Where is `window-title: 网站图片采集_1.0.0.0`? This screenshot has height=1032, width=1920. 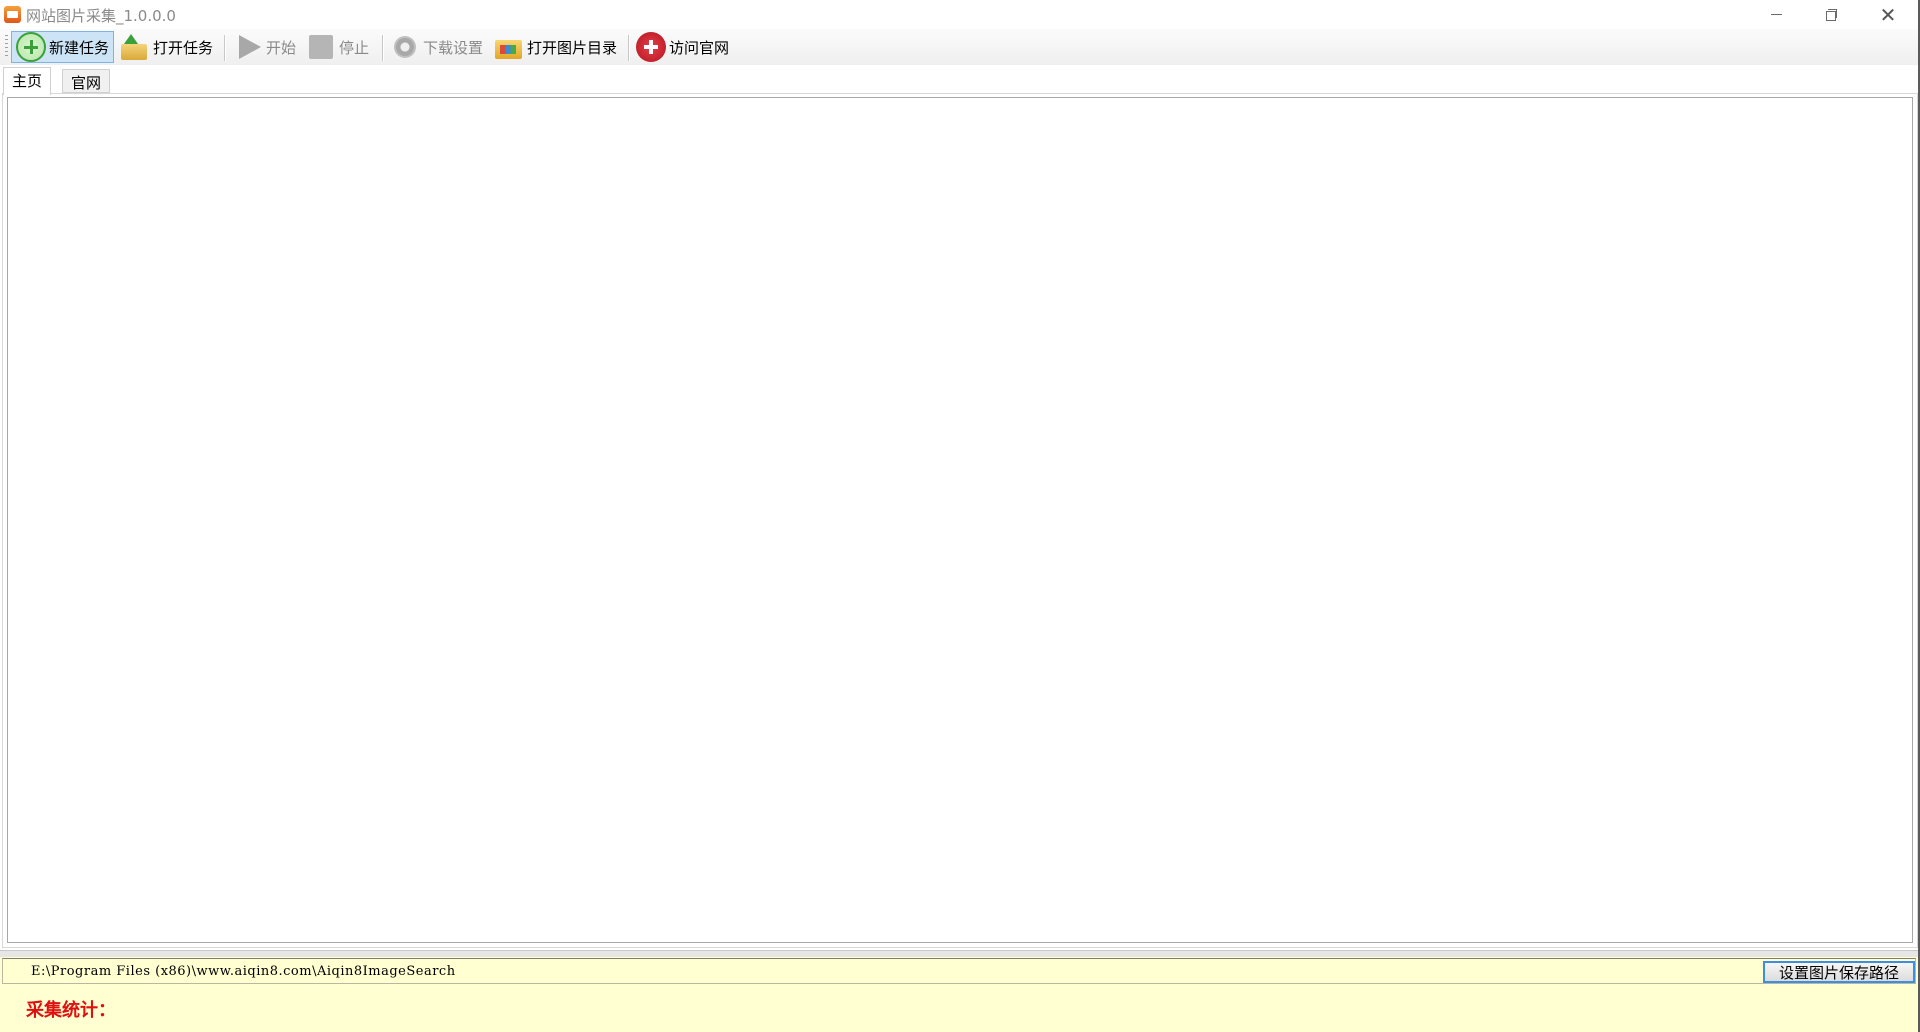 window-title: 网站图片采集_1.0.0.0 is located at coordinates (101, 16).